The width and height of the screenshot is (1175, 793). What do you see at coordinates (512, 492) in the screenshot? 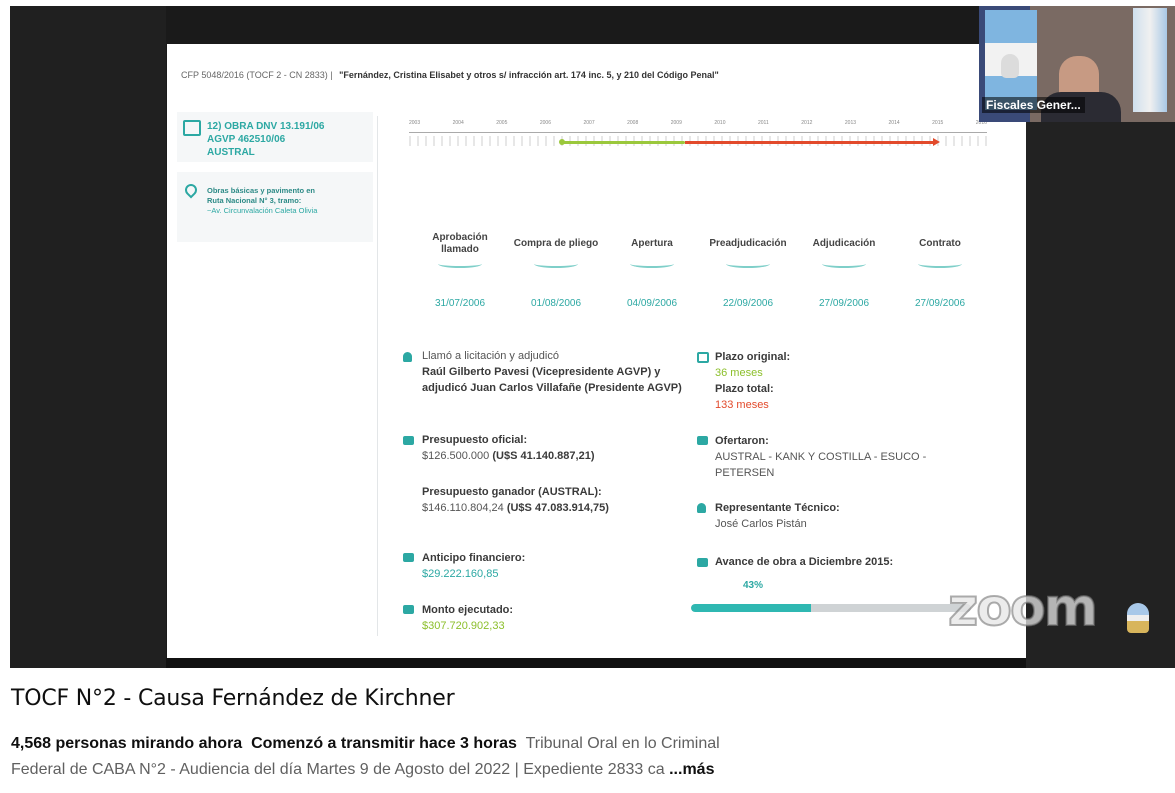
I see `presupuesto-ganador-label: Presupuesto ganador (AUSTRAL):` at bounding box center [512, 492].